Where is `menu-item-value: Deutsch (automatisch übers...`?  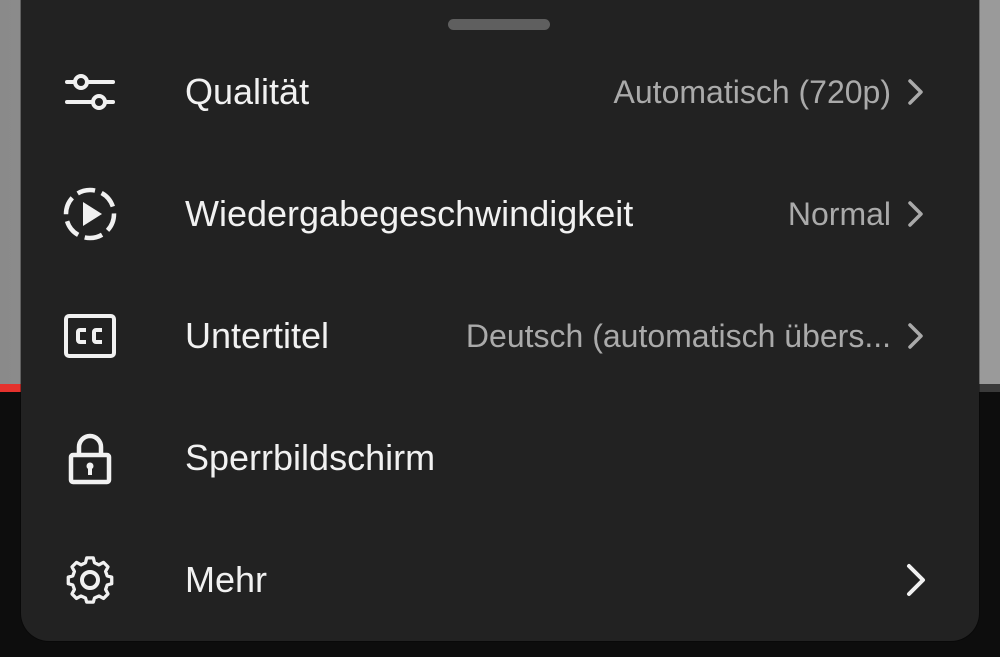
menu-item-value: Deutsch (automatisch übers... is located at coordinates (678, 335).